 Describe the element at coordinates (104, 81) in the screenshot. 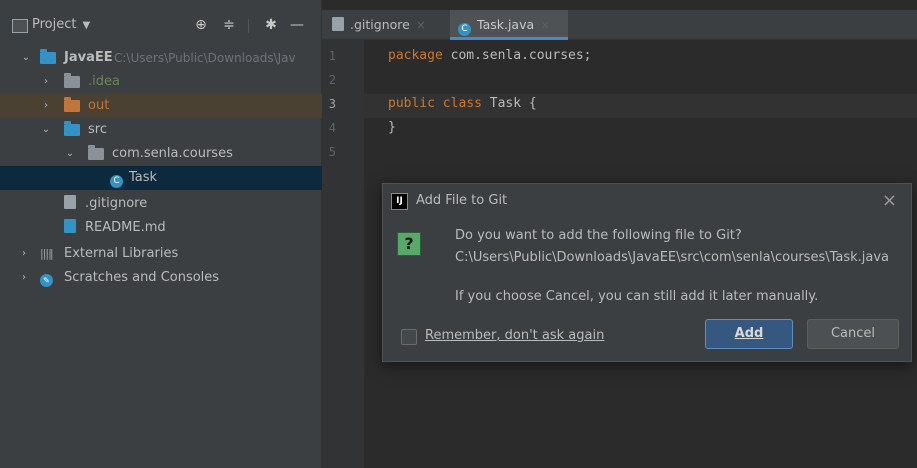

I see `tree-item-label: .idea` at that location.